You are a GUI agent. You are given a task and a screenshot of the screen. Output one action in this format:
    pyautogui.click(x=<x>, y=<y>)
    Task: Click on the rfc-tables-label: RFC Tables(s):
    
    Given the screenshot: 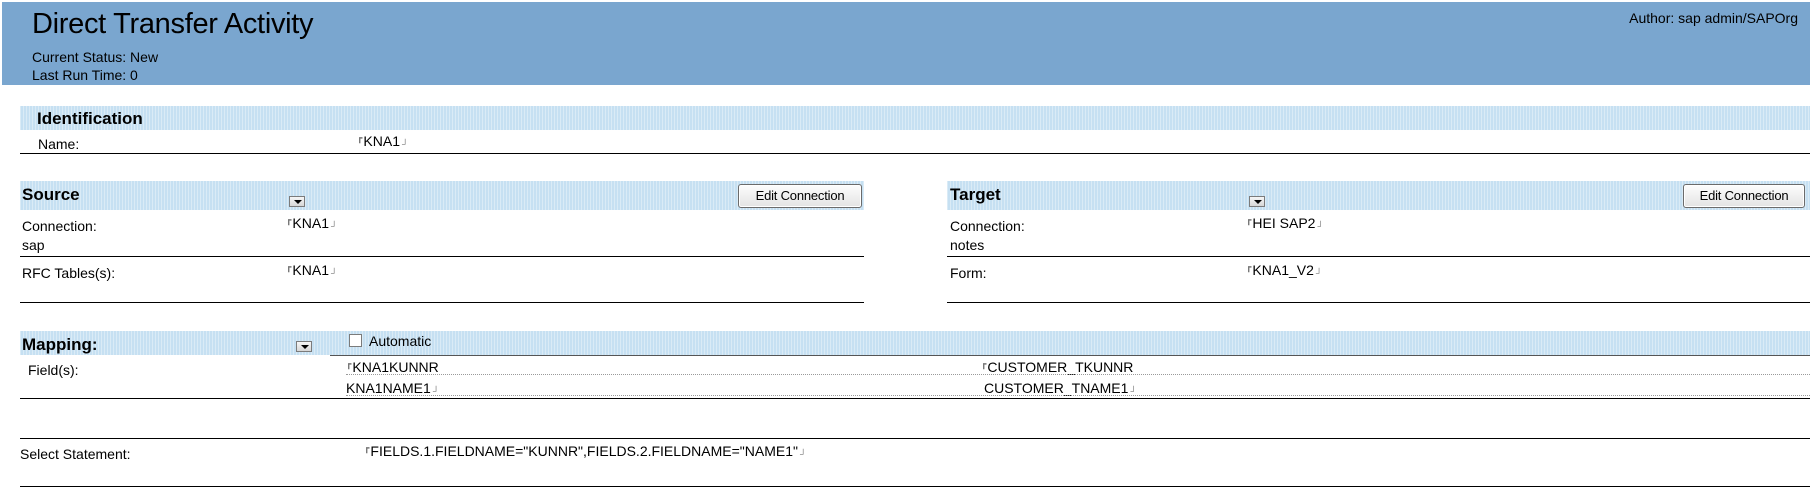 What is the action you would take?
    pyautogui.click(x=69, y=273)
    